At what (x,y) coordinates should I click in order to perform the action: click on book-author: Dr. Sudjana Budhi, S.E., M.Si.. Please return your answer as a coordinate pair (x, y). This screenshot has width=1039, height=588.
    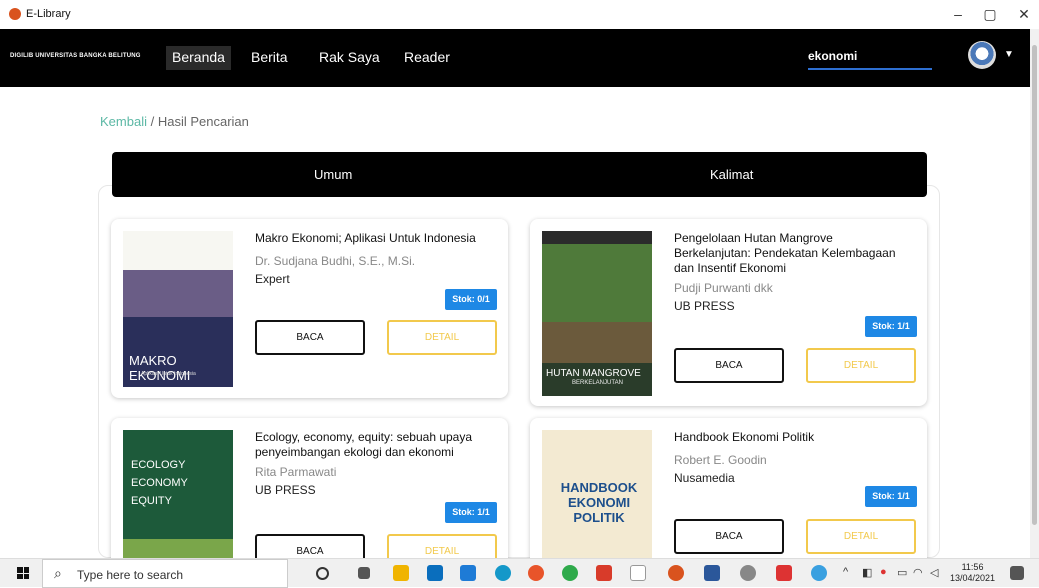
    Looking at the image, I should click on (335, 261).